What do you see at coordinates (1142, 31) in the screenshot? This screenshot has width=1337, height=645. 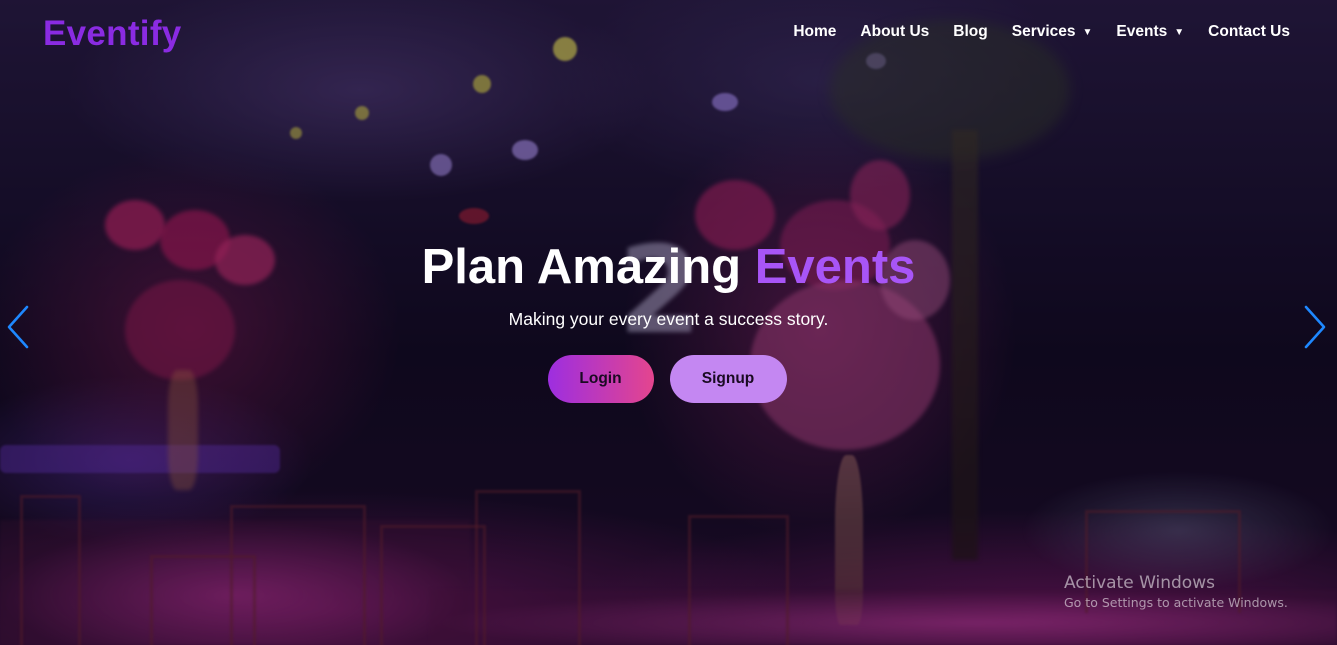 I see `nav-item-label: Events` at bounding box center [1142, 31].